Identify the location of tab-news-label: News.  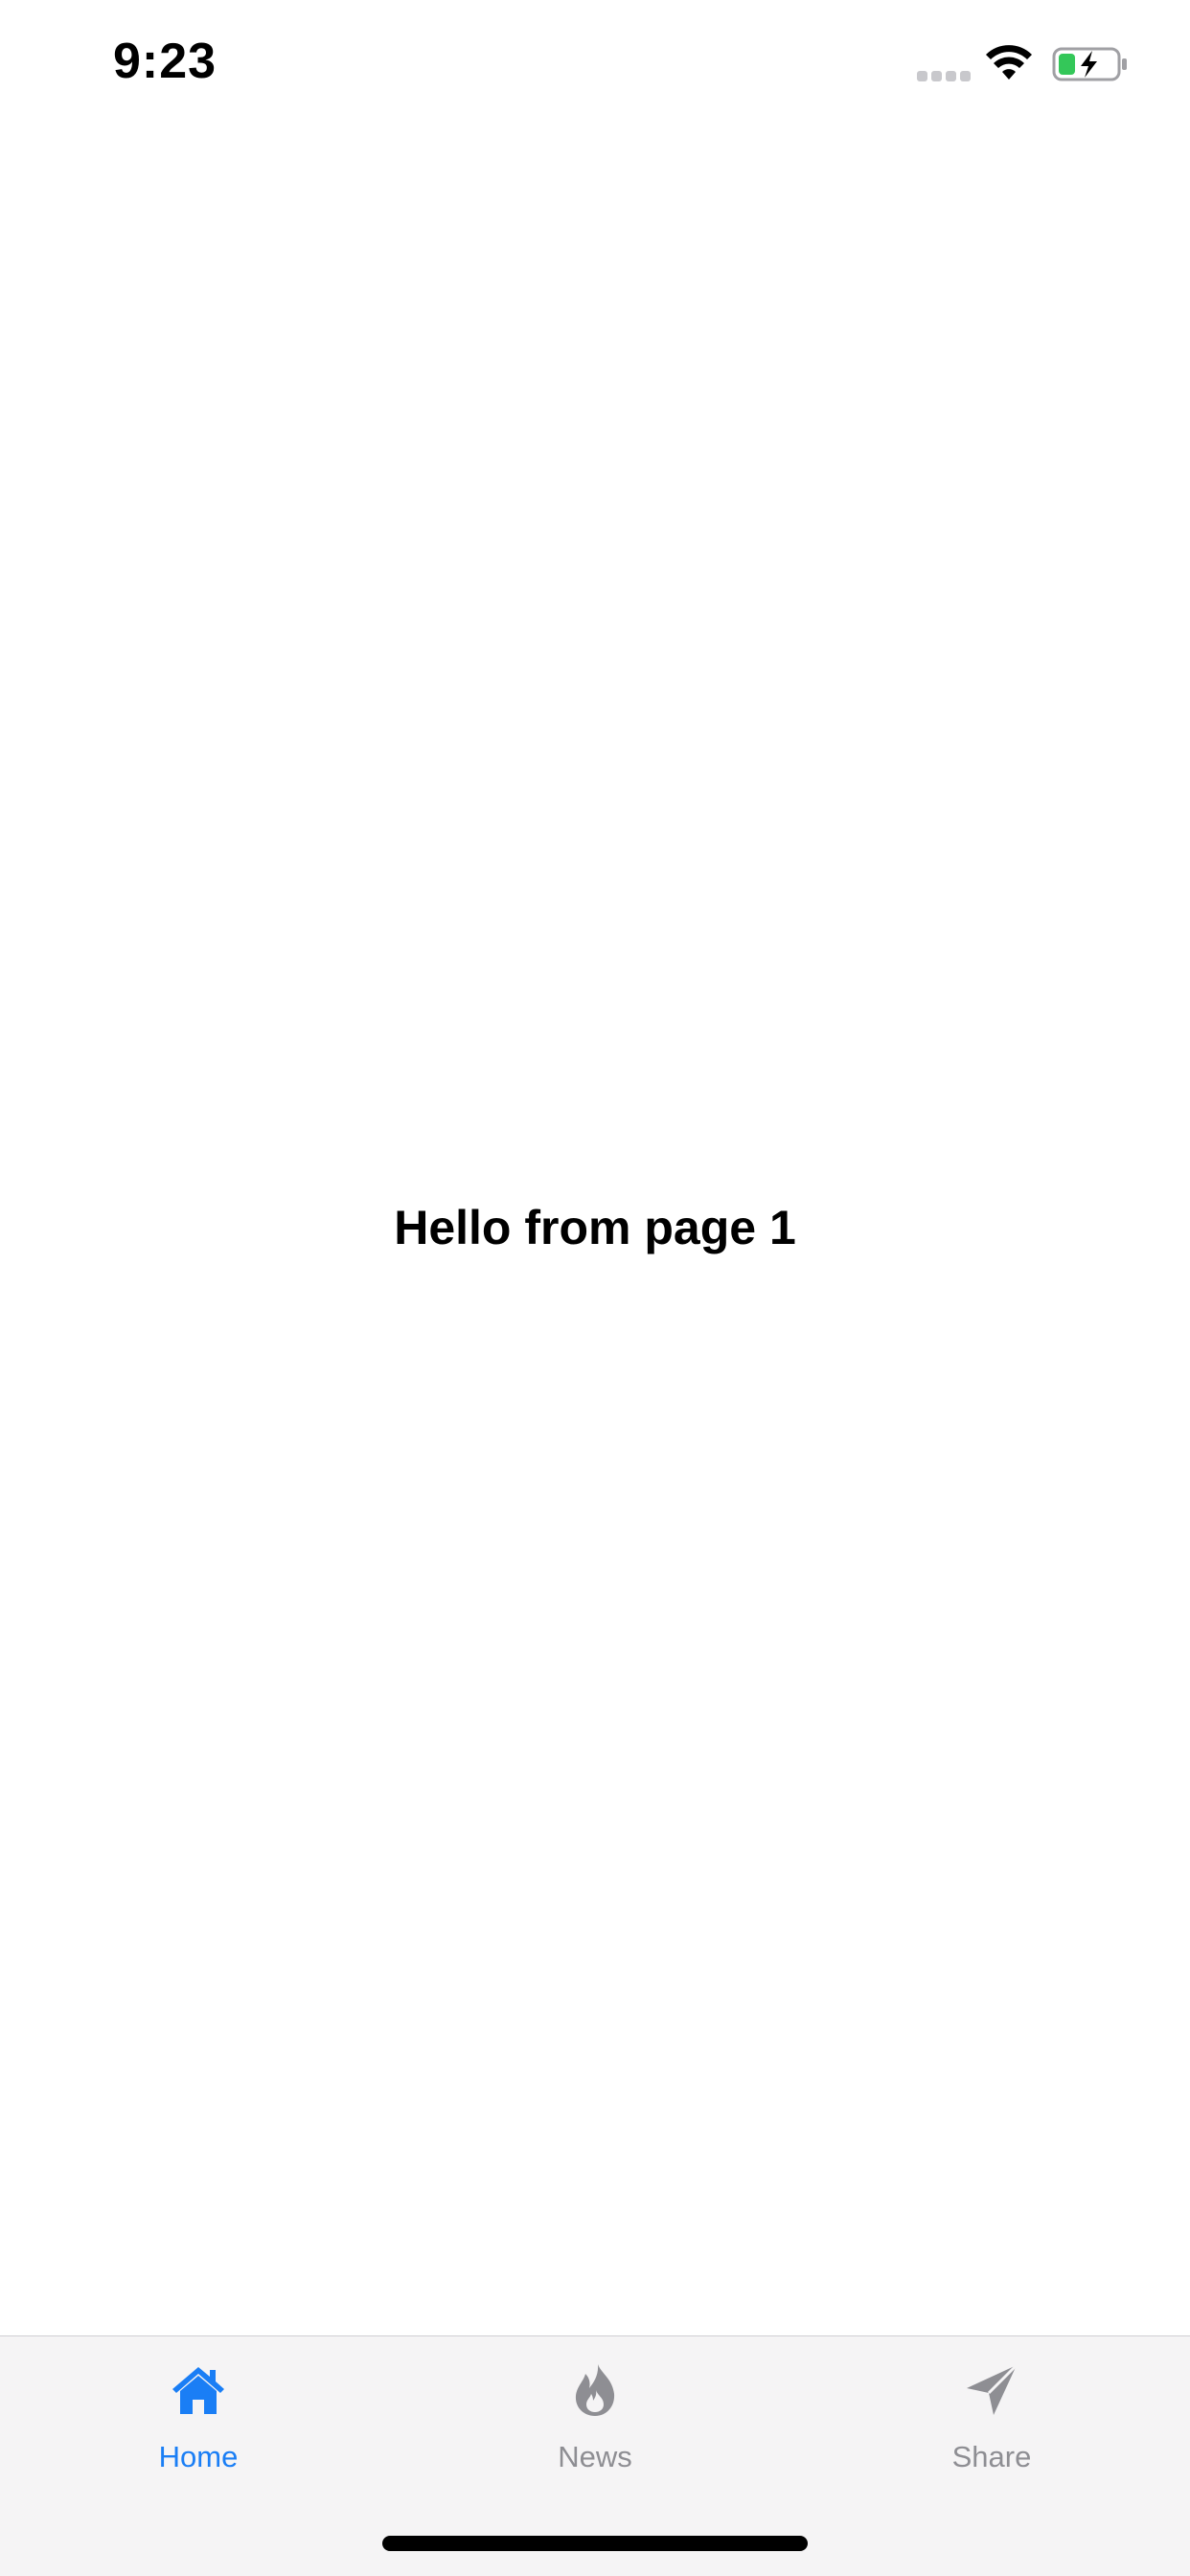
(595, 2456).